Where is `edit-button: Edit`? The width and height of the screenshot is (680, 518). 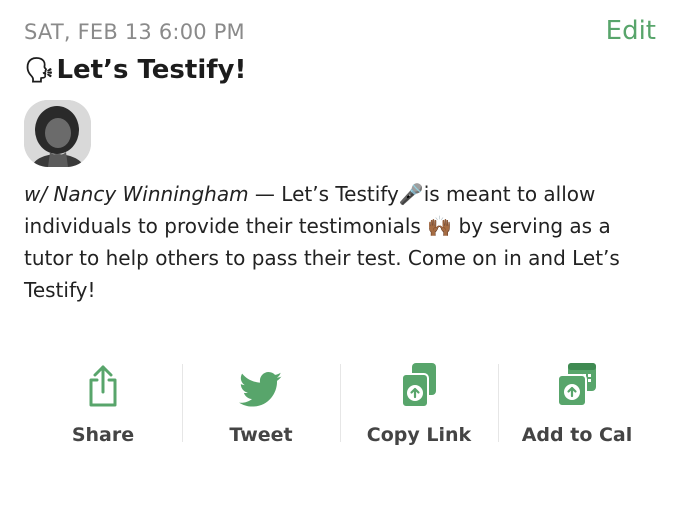 edit-button: Edit is located at coordinates (631, 31).